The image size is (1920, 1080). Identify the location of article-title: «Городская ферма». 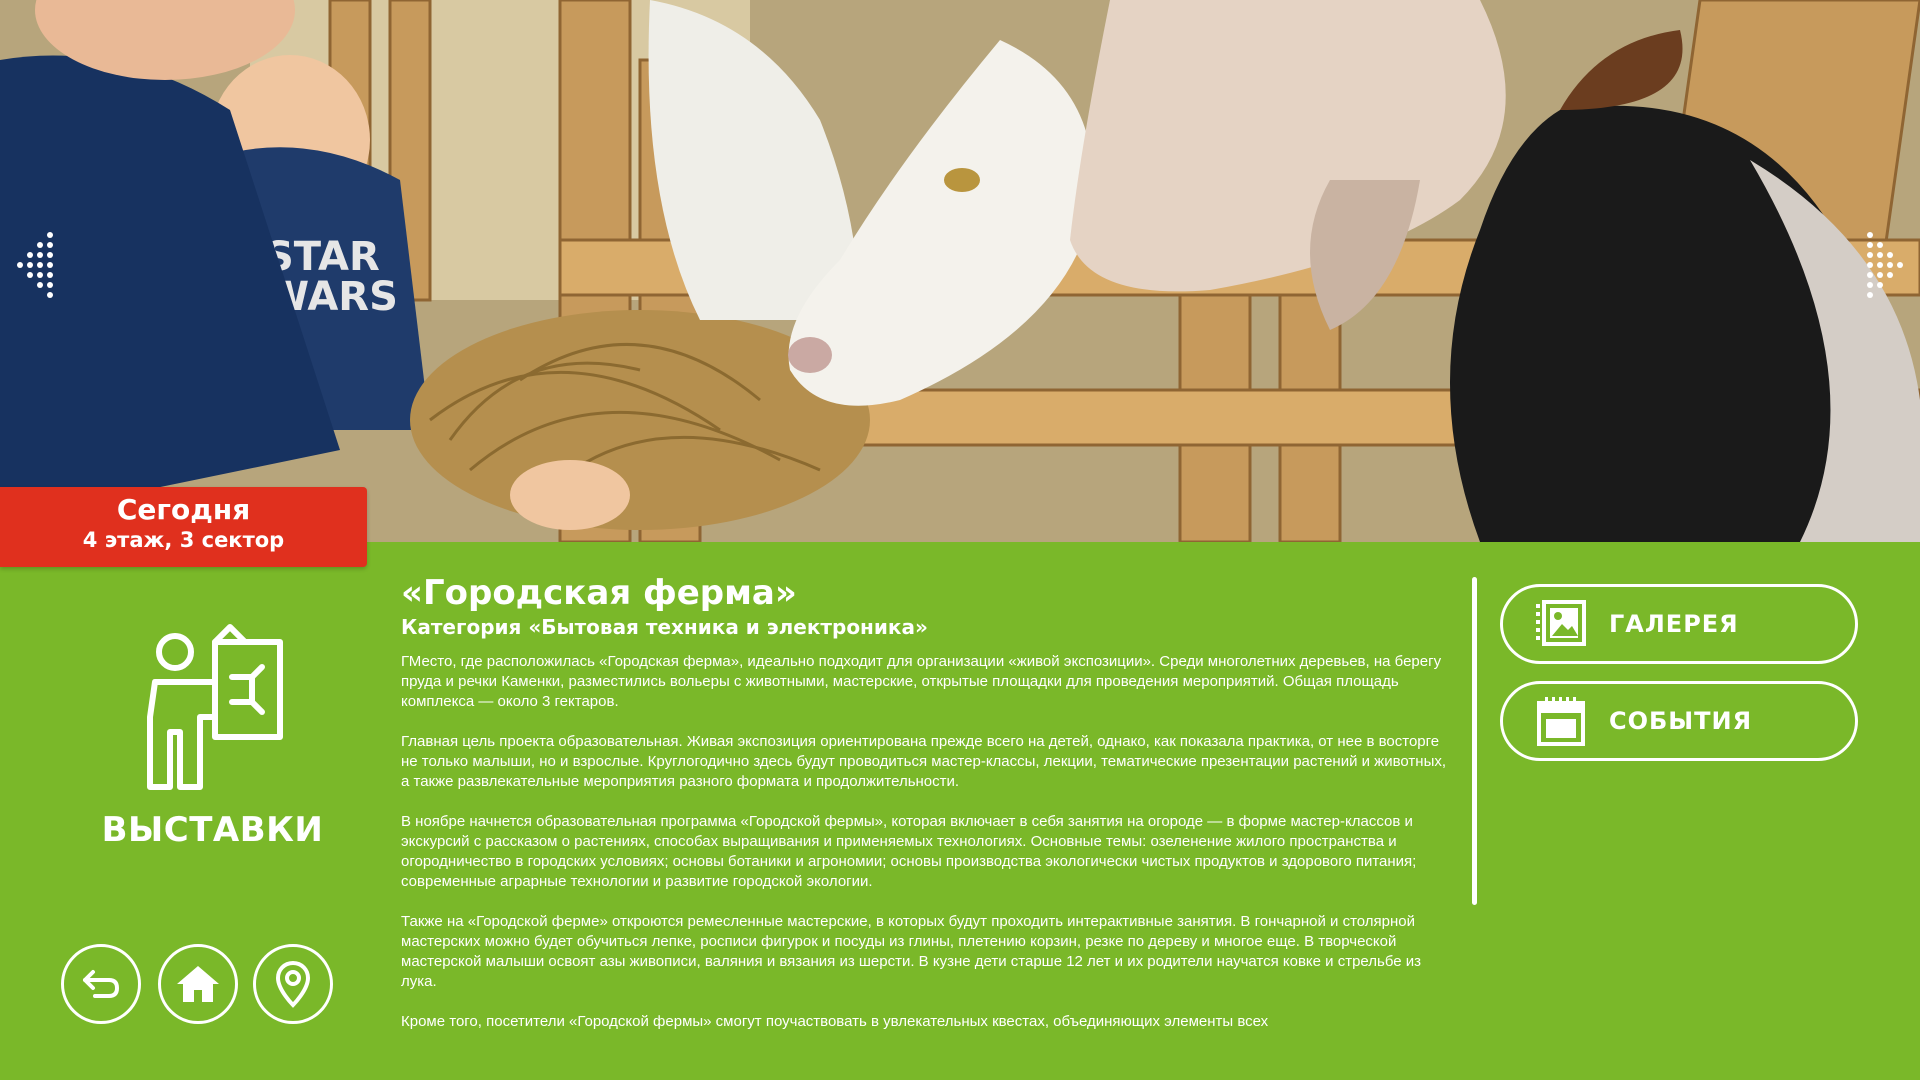
(599, 593).